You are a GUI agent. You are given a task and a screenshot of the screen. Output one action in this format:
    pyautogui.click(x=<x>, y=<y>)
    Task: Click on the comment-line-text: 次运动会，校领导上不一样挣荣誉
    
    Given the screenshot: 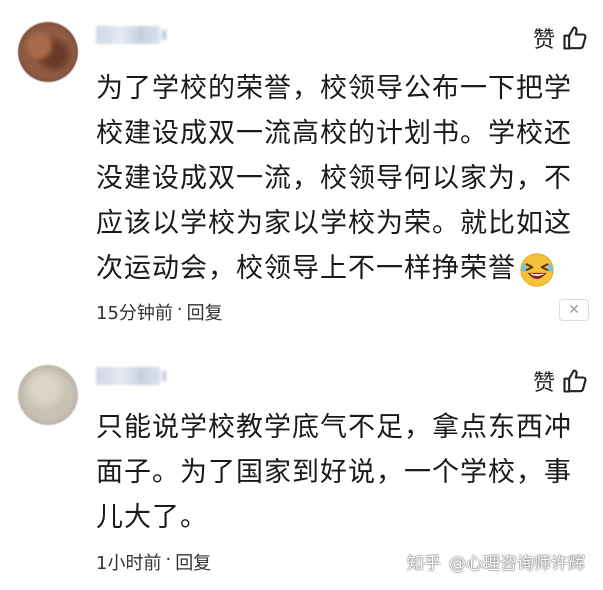 What is the action you would take?
    pyautogui.click(x=306, y=268)
    